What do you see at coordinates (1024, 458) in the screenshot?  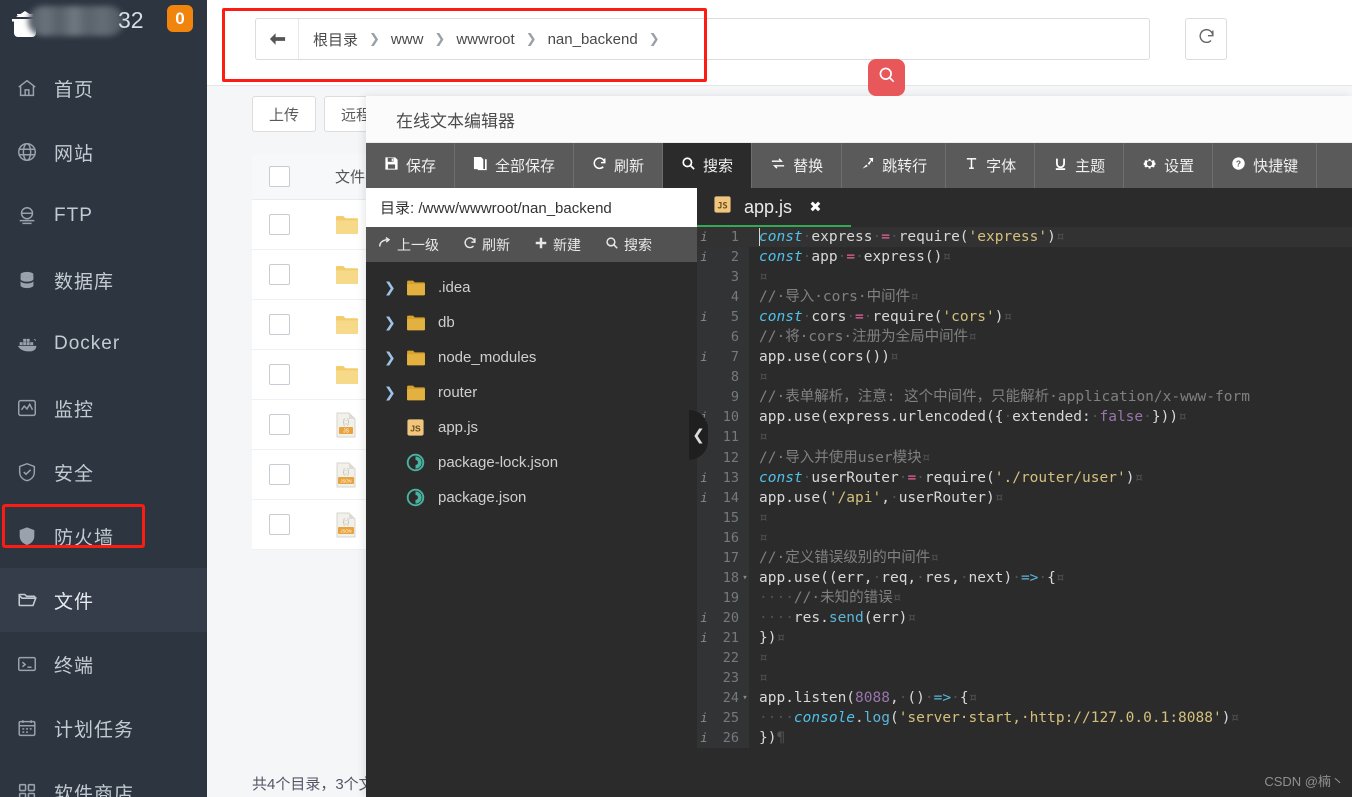 I see `code-line: 12 //·导入并使用user模块¤` at bounding box center [1024, 458].